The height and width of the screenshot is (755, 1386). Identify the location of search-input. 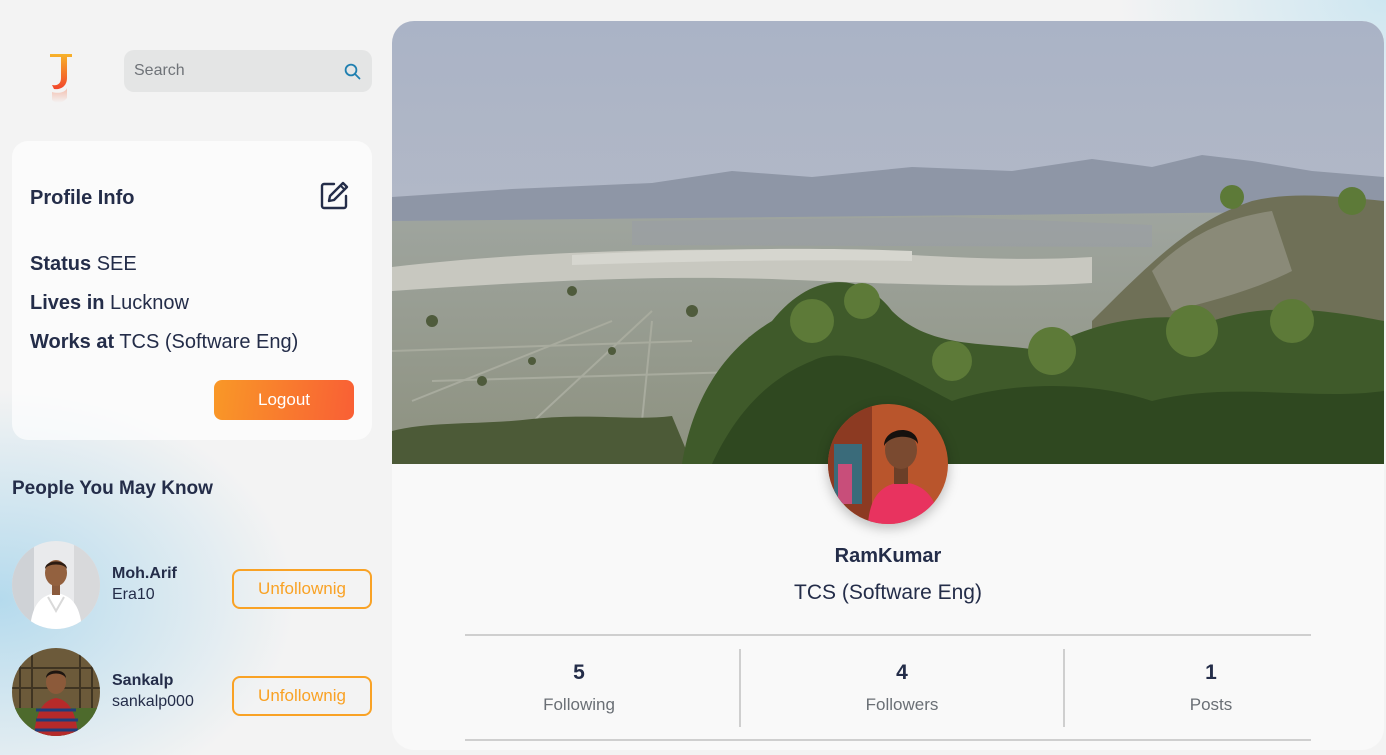
(238, 71).